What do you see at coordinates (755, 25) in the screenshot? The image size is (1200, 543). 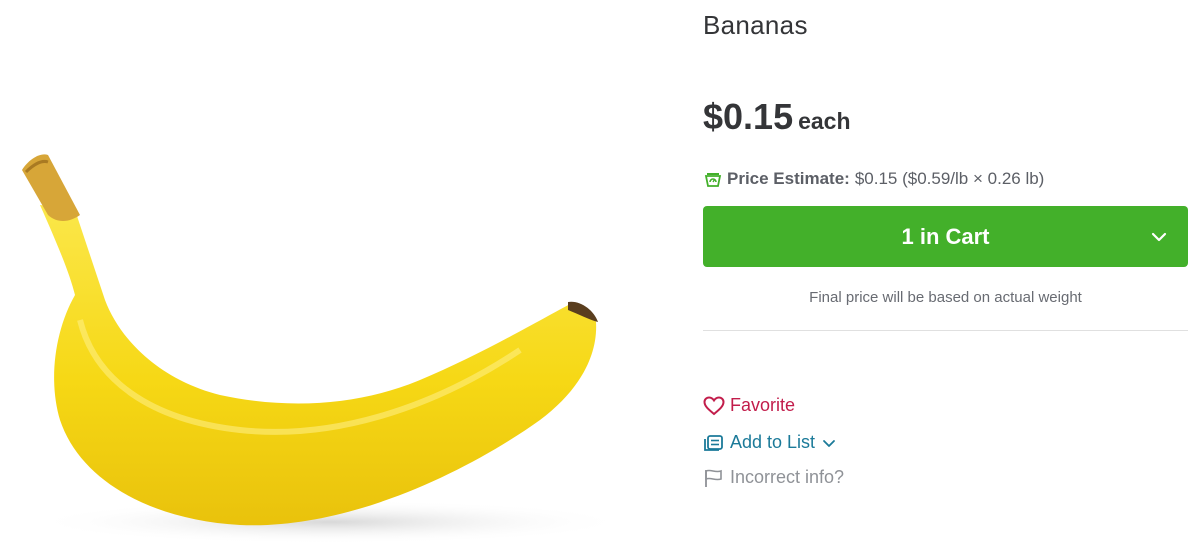 I see `product-title: Bananas` at bounding box center [755, 25].